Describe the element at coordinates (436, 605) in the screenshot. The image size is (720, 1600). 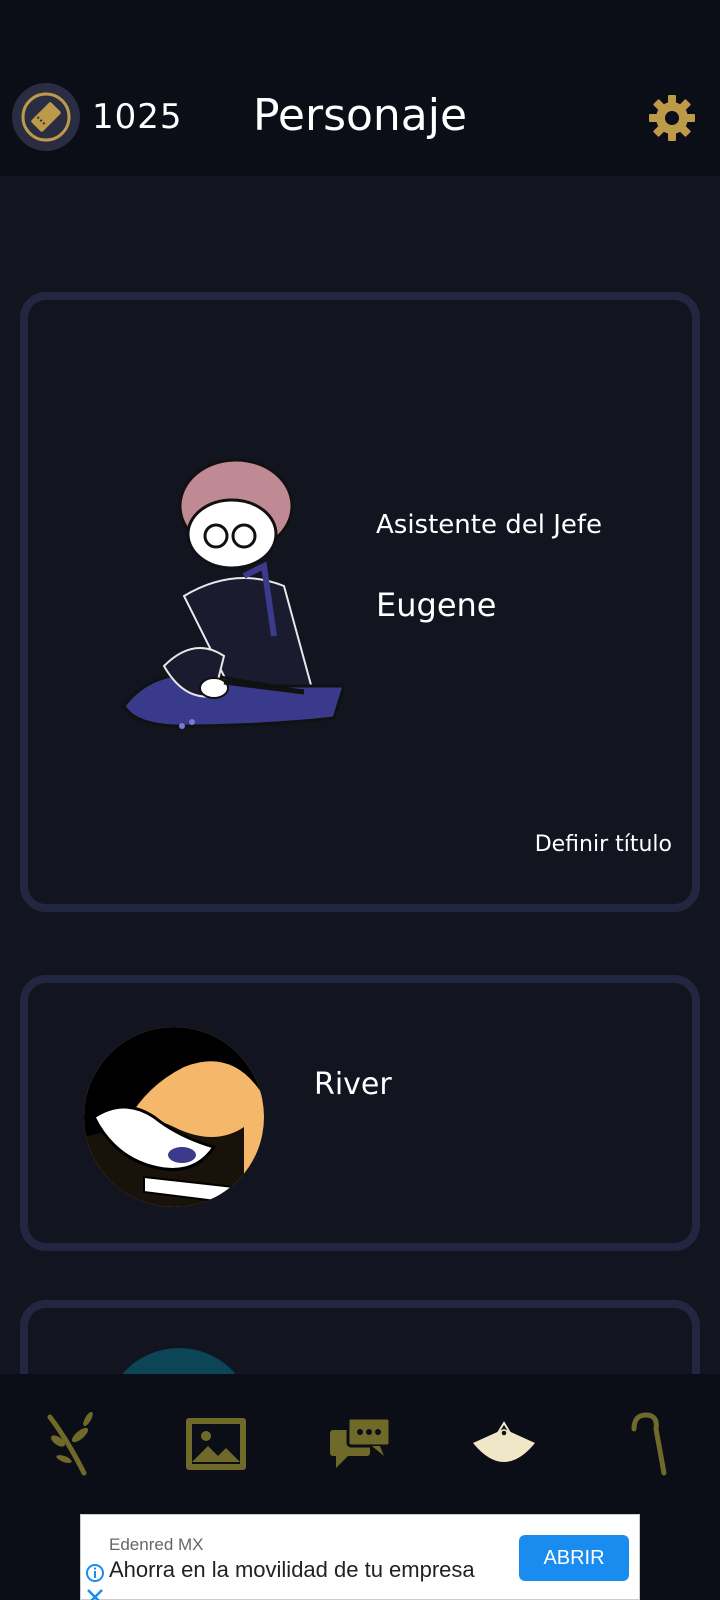
I see `character-name: Eugene` at that location.